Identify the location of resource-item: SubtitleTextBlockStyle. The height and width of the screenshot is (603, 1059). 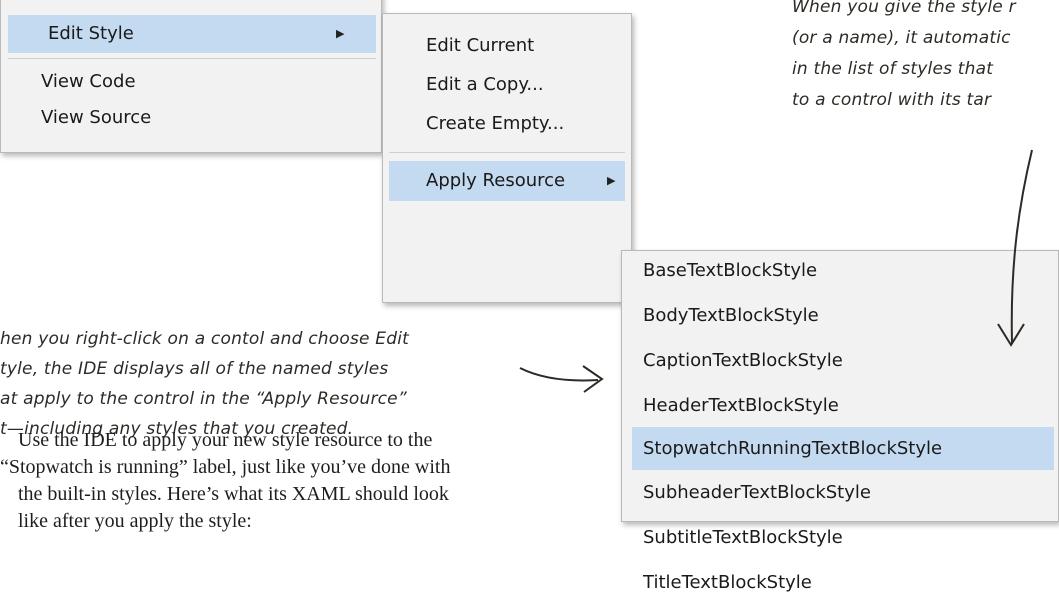
(840, 538).